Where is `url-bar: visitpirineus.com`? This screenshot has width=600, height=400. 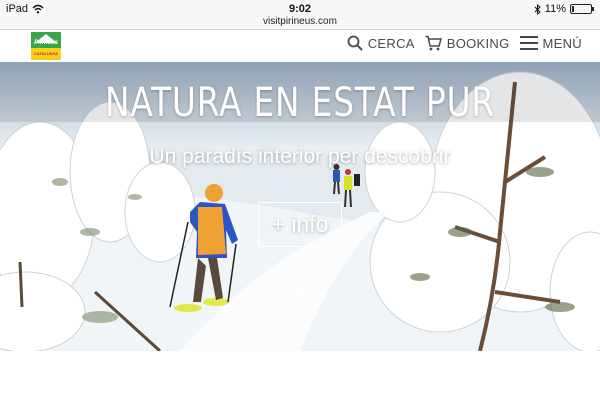
url-bar: visitpirineus.com is located at coordinates (300, 21).